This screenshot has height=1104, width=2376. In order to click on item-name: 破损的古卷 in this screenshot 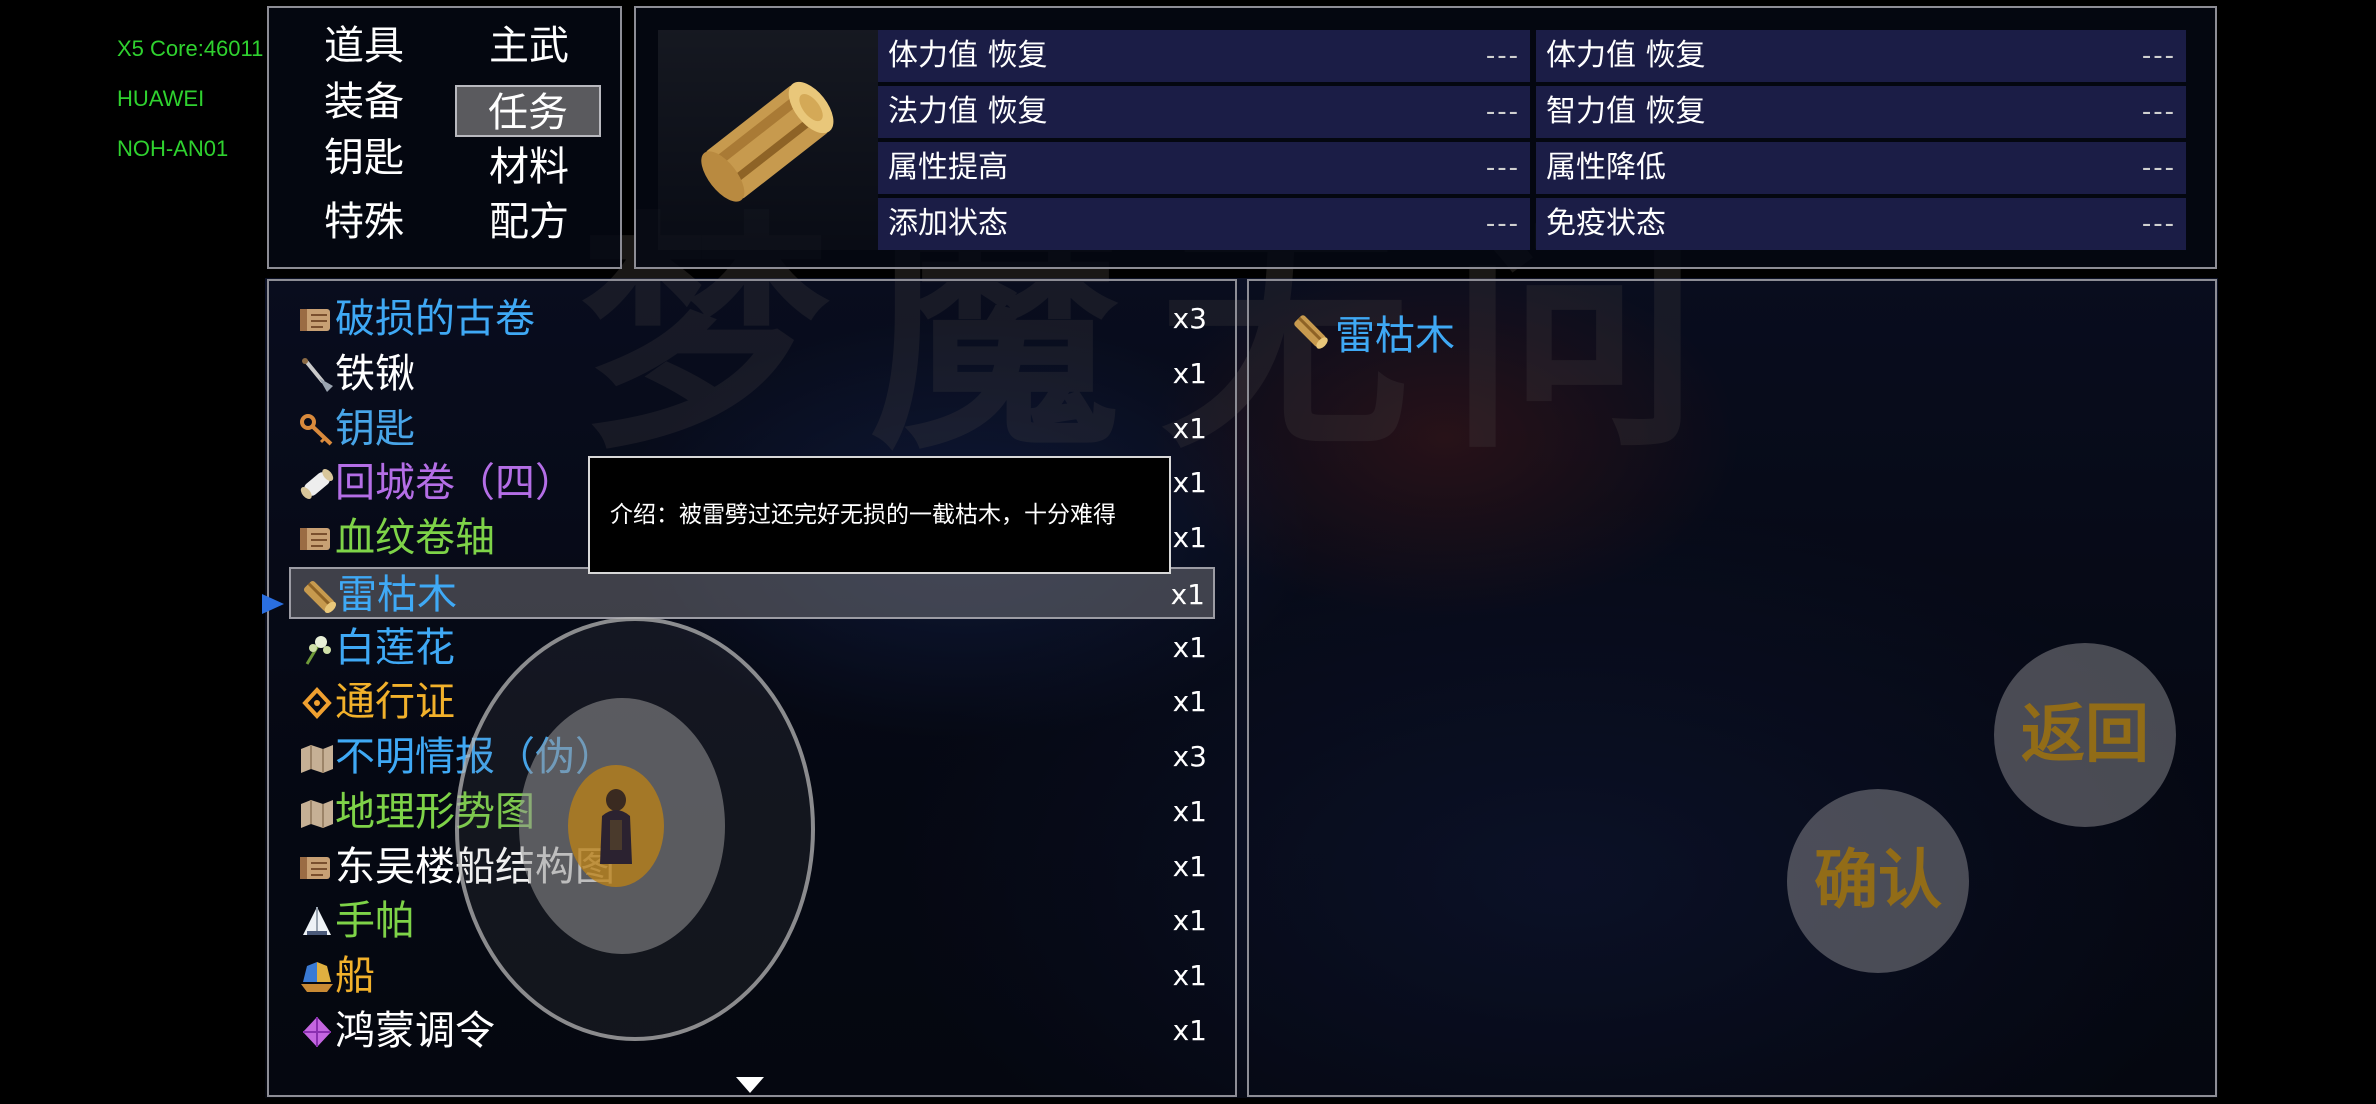, I will do `click(435, 319)`.